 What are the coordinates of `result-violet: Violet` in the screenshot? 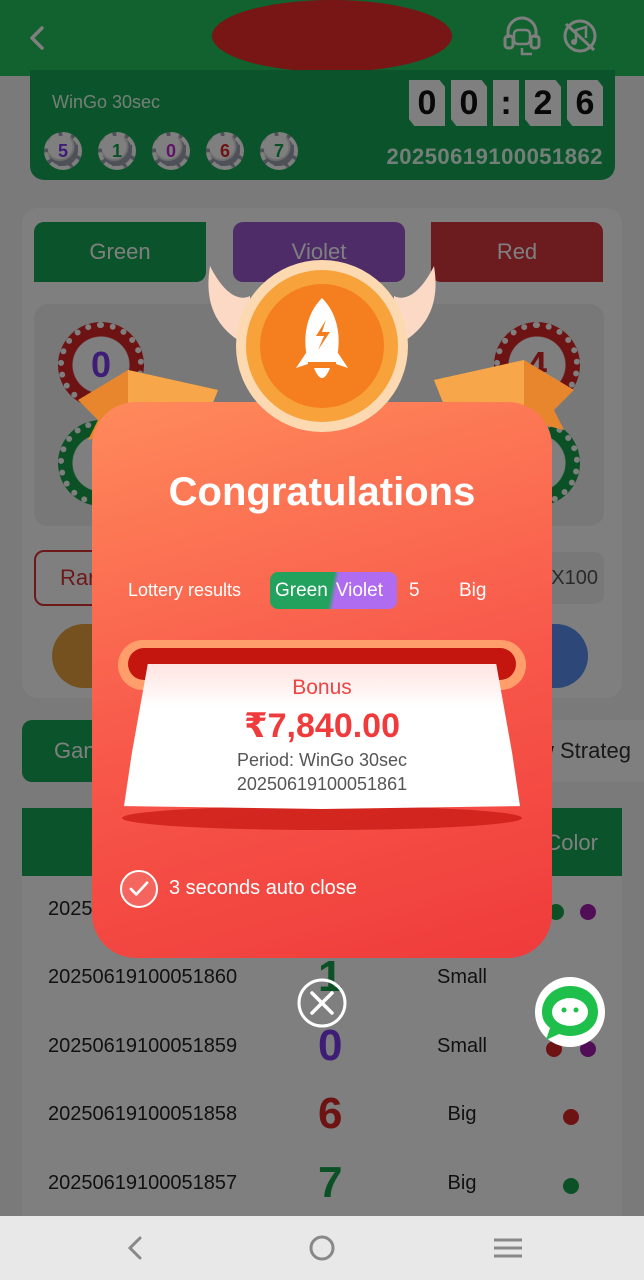 It's located at (359, 590).